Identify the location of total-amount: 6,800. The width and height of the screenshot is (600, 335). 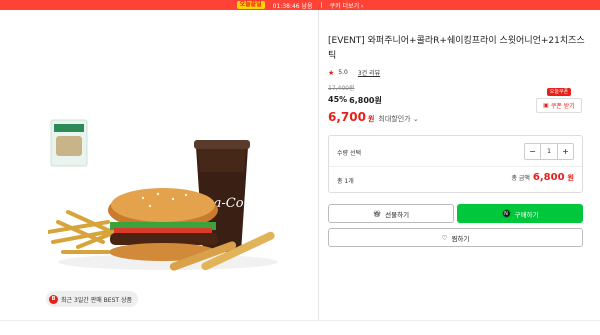
(548, 177).